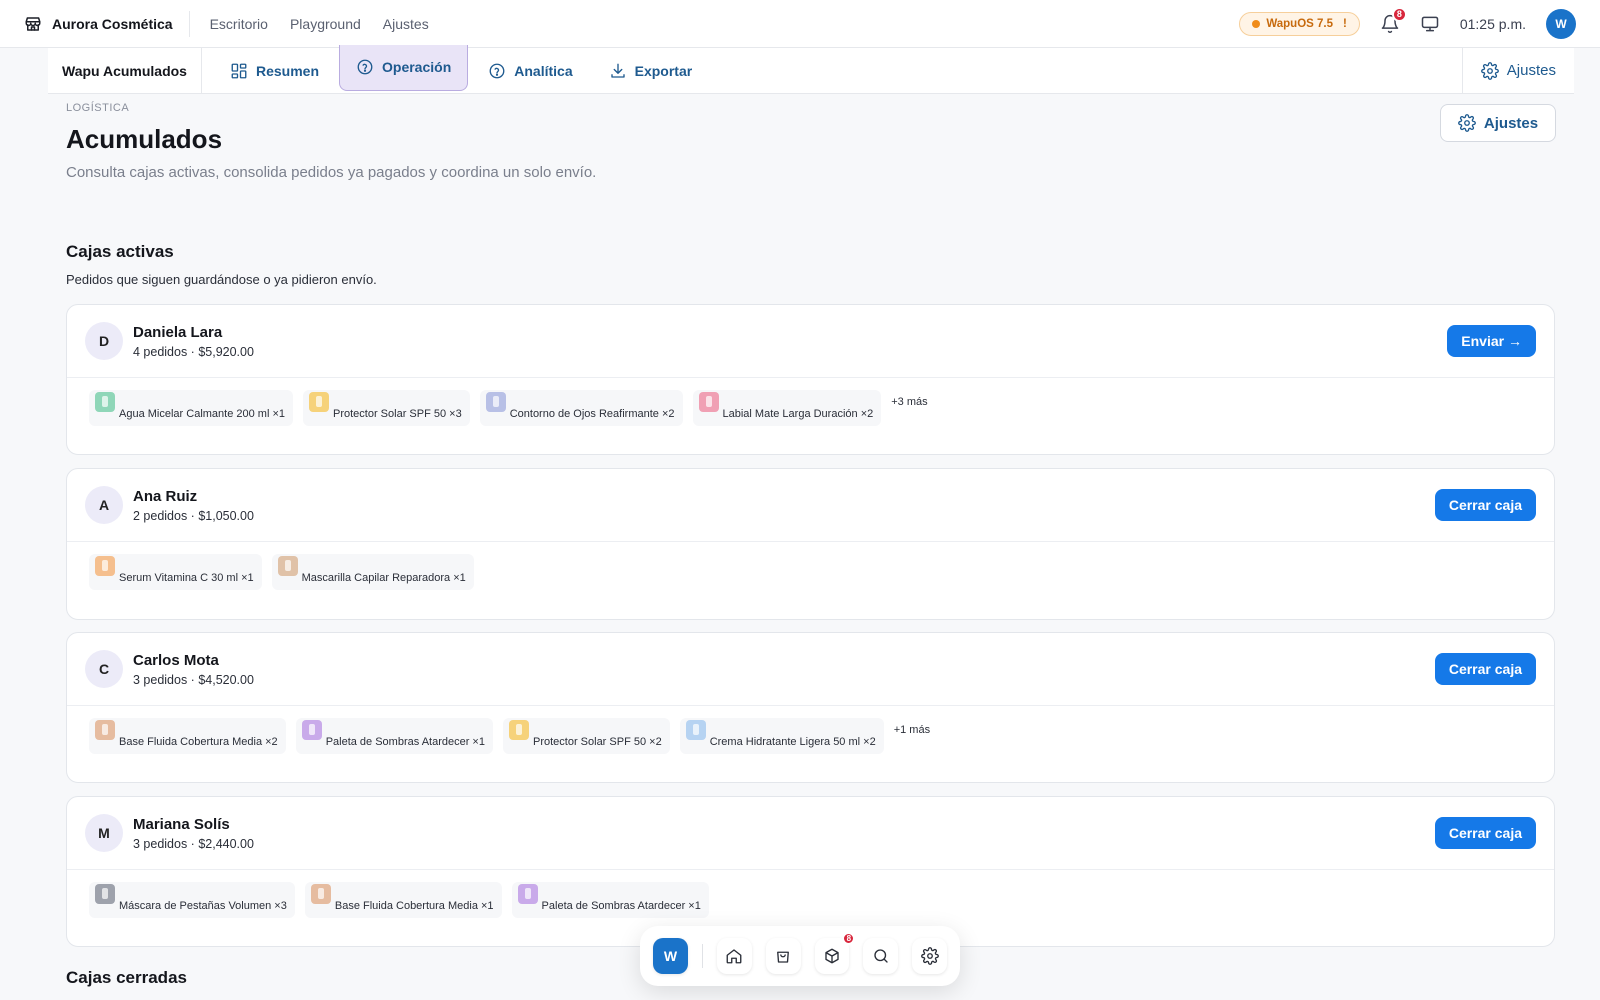 The image size is (1600, 1000). I want to click on app-settings-link: Ajustes, so click(1517, 70).